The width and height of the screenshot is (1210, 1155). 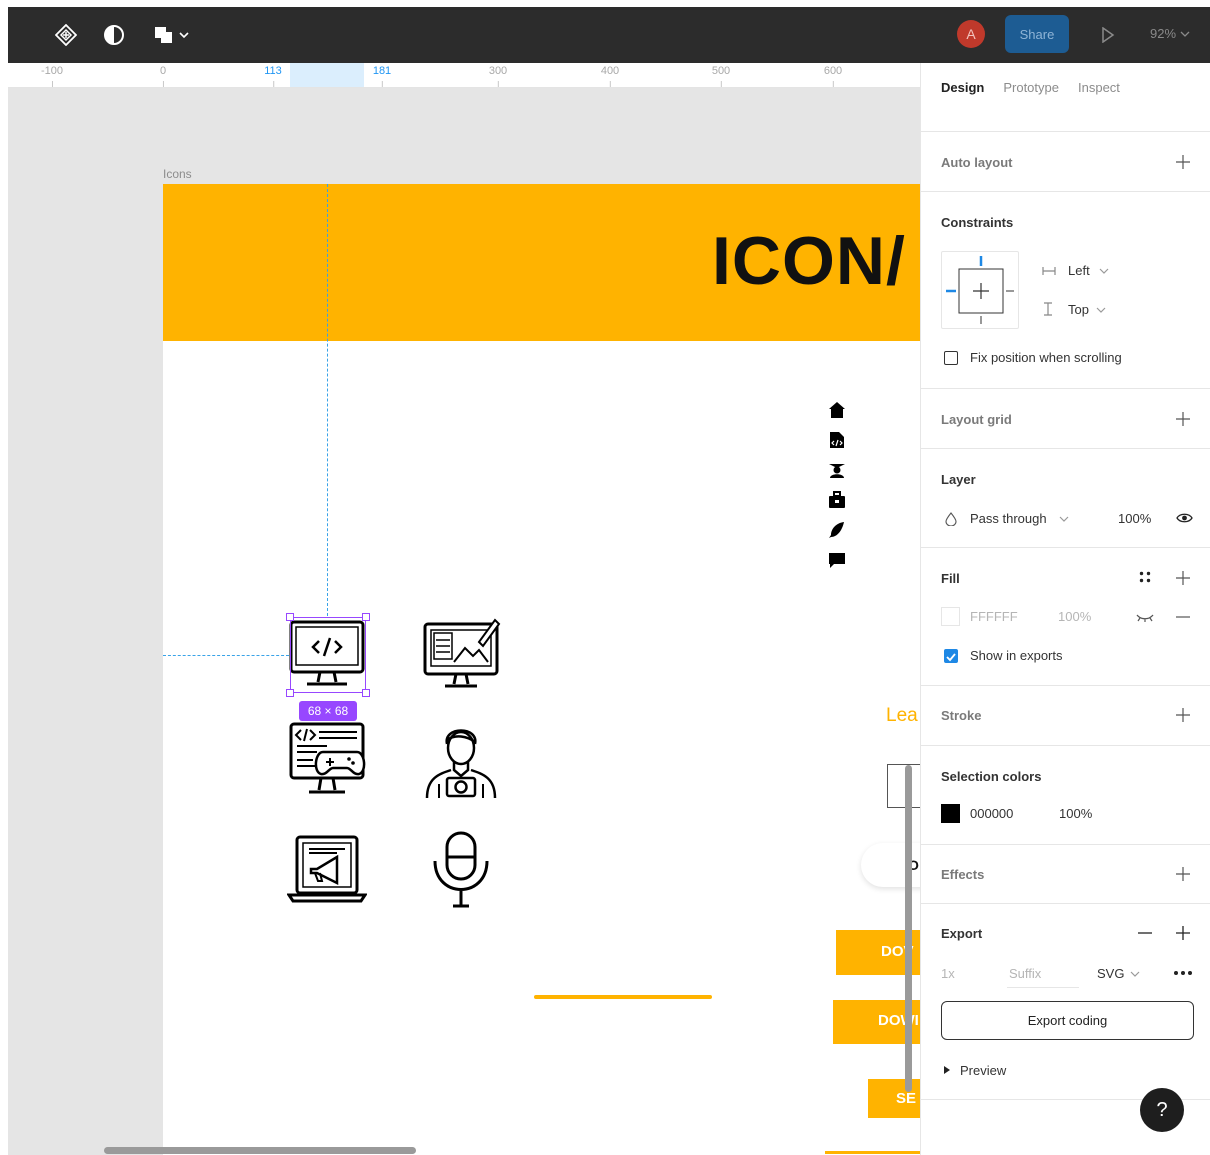 I want to click on selection-color-opacity: 100%, so click(x=1075, y=813).